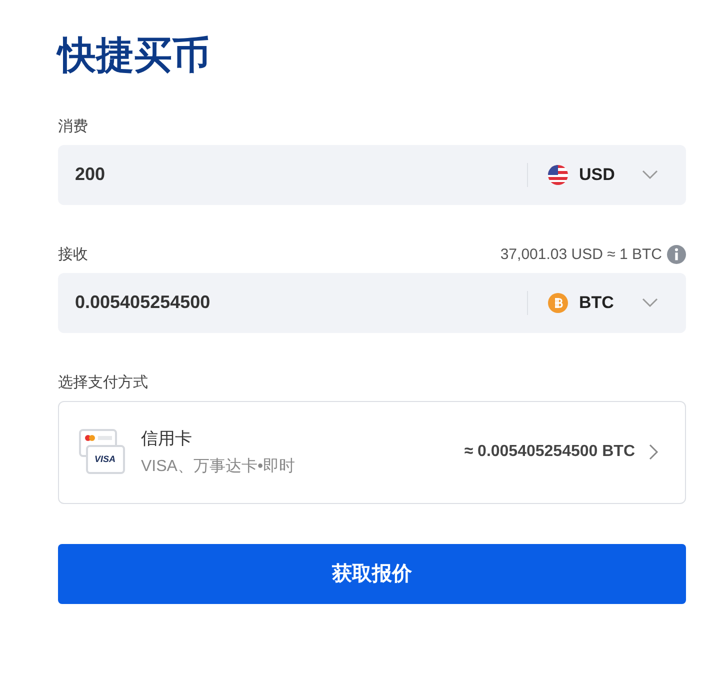 Image resolution: width=721 pixels, height=679 pixels. I want to click on field-label: 消费, so click(73, 126).